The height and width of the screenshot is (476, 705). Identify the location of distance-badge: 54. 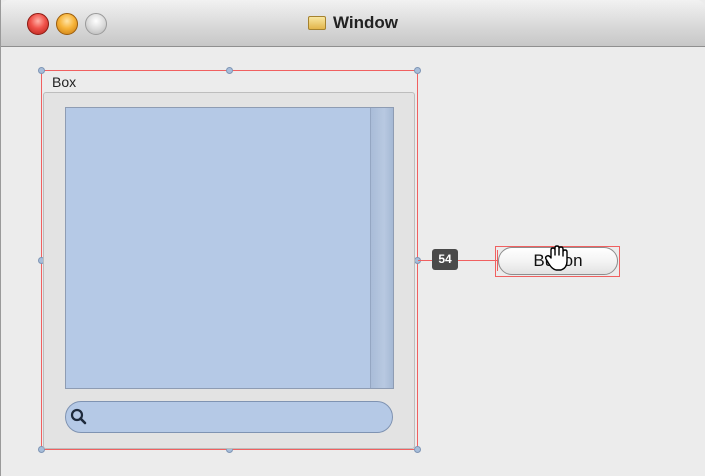
(445, 259).